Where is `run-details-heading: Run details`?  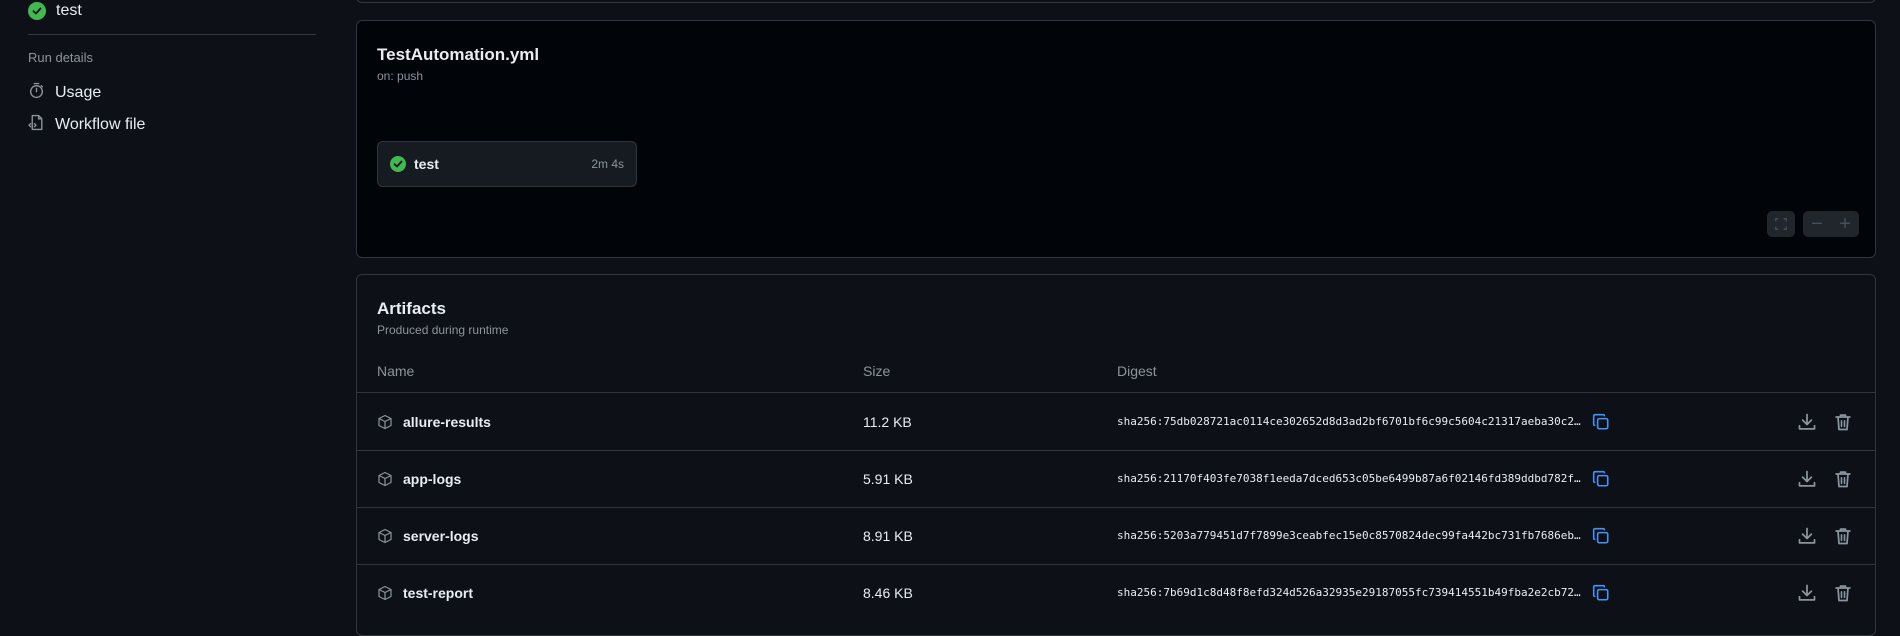
run-details-heading: Run details is located at coordinates (61, 57).